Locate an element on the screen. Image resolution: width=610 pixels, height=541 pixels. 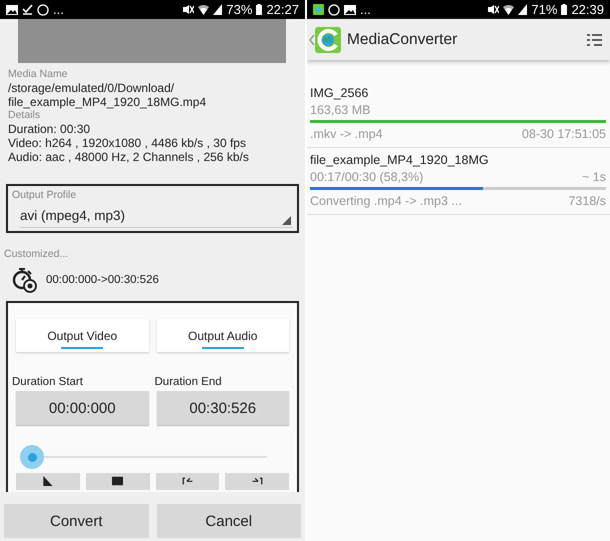
duration-end-label: Duration End is located at coordinates (188, 382).